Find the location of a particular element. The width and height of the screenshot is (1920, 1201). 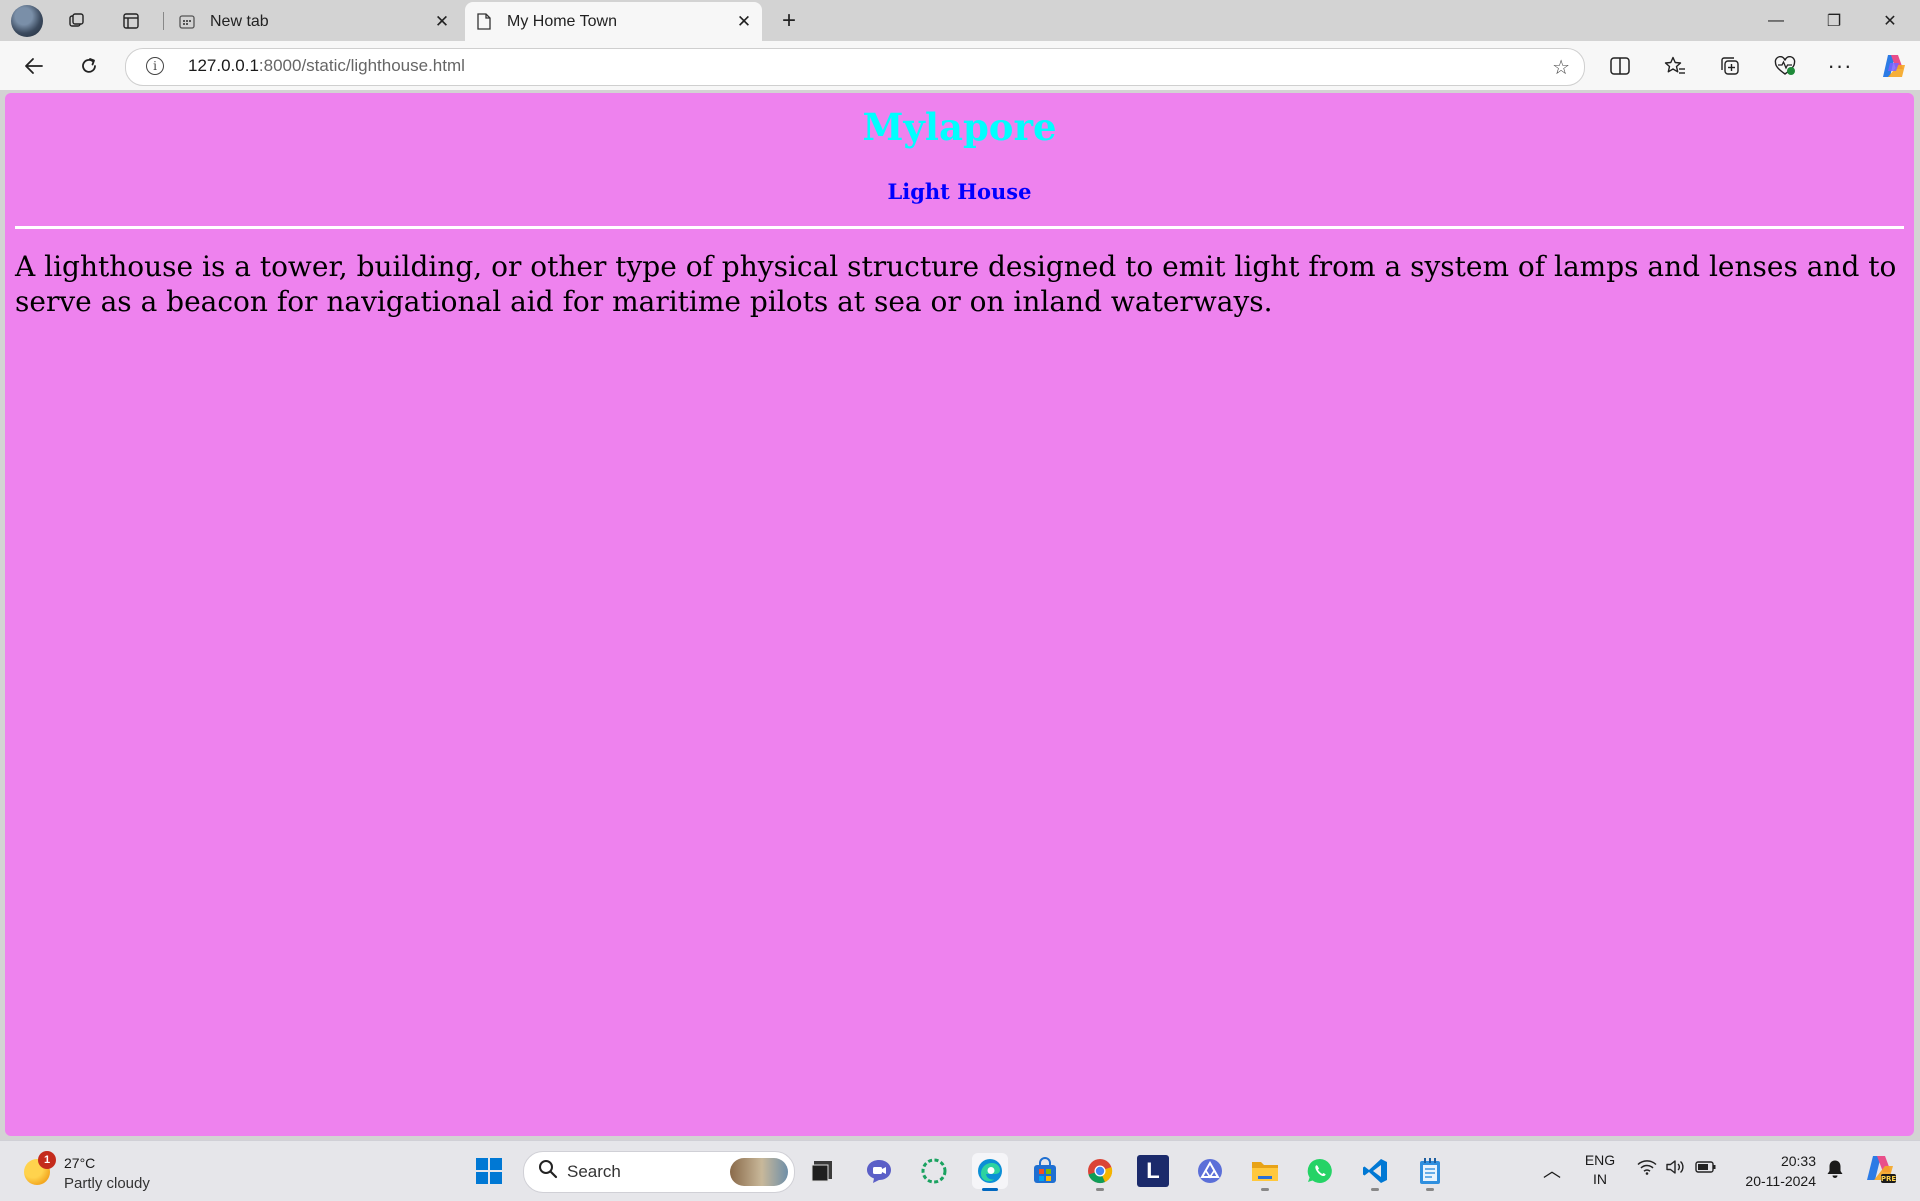

new-tab-button: + is located at coordinates (789, 20).